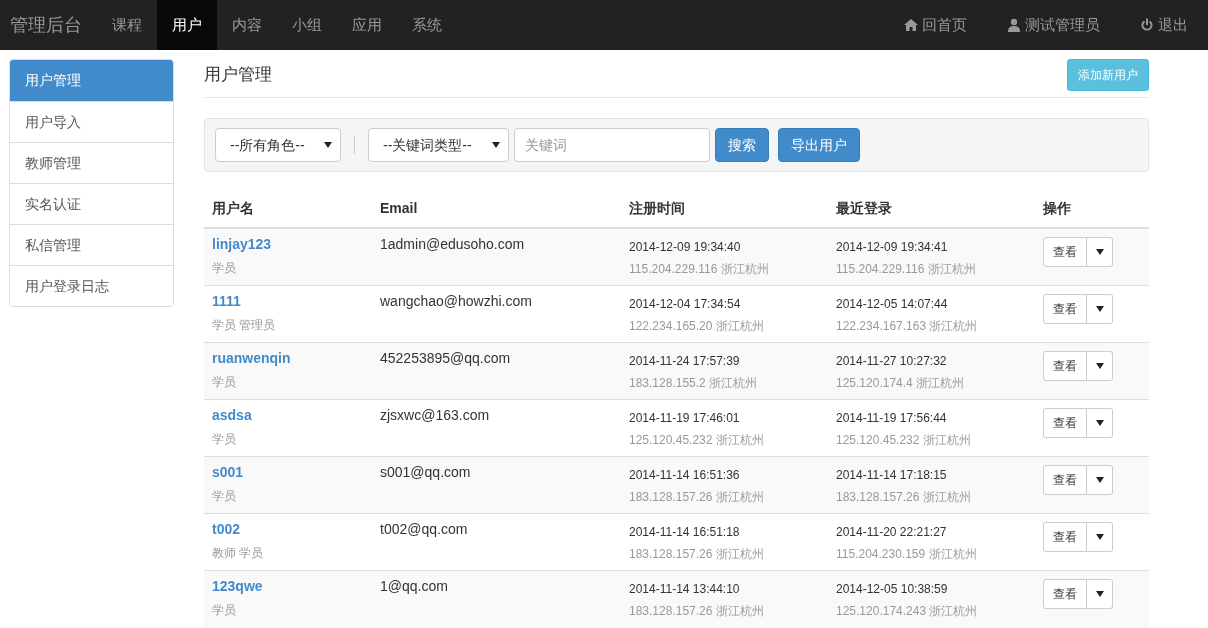  What do you see at coordinates (892, 475) in the screenshot?
I see `datetime-text: 2014-11-14 17:18:15` at bounding box center [892, 475].